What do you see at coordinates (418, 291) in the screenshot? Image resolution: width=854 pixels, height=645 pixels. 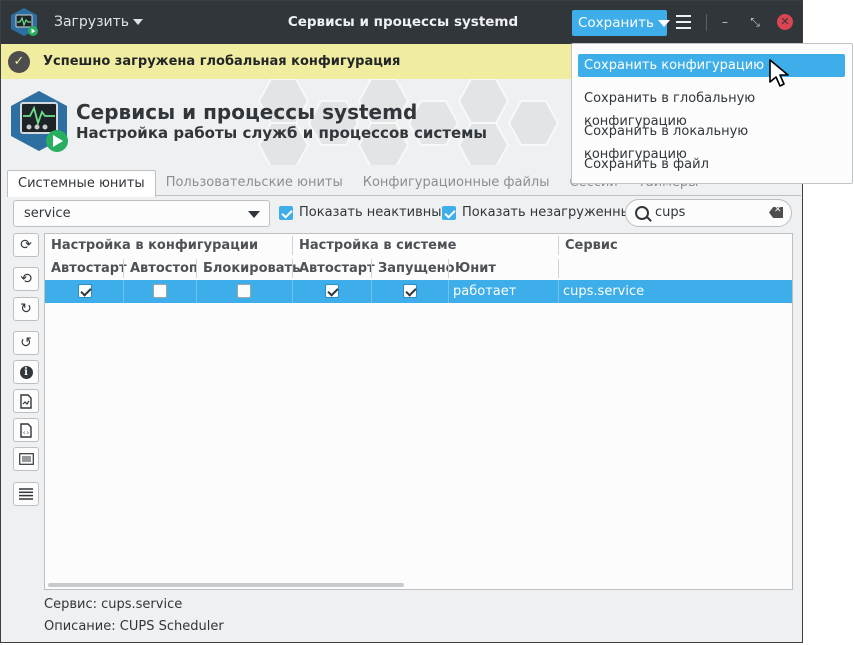 I see `table-row: работает cups.service` at bounding box center [418, 291].